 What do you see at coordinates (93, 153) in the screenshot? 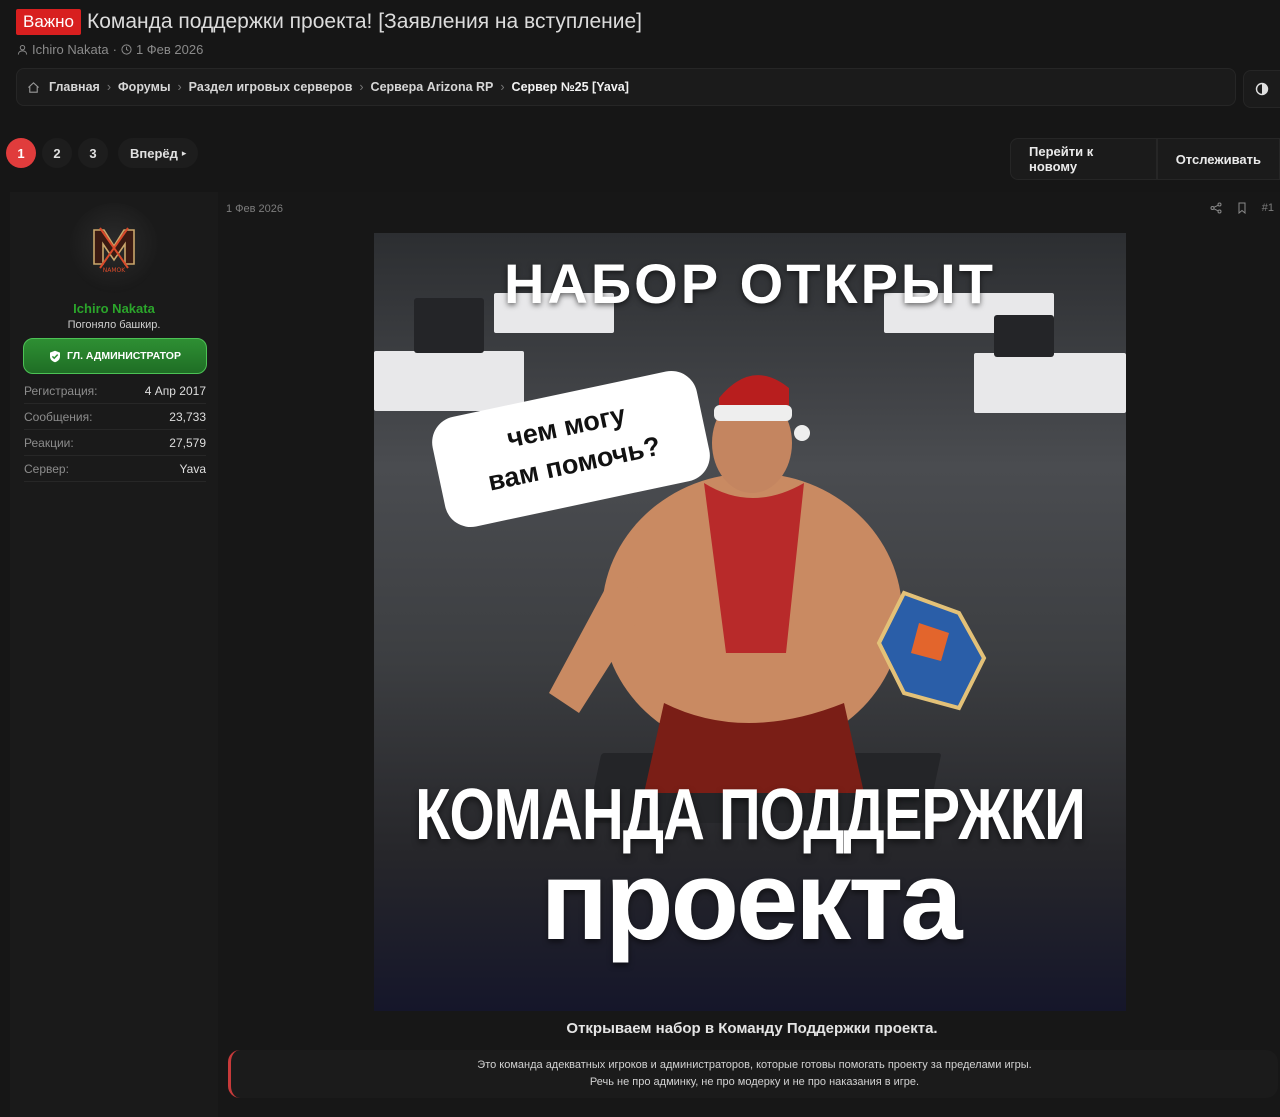
I see `page-3-button: 3` at bounding box center [93, 153].